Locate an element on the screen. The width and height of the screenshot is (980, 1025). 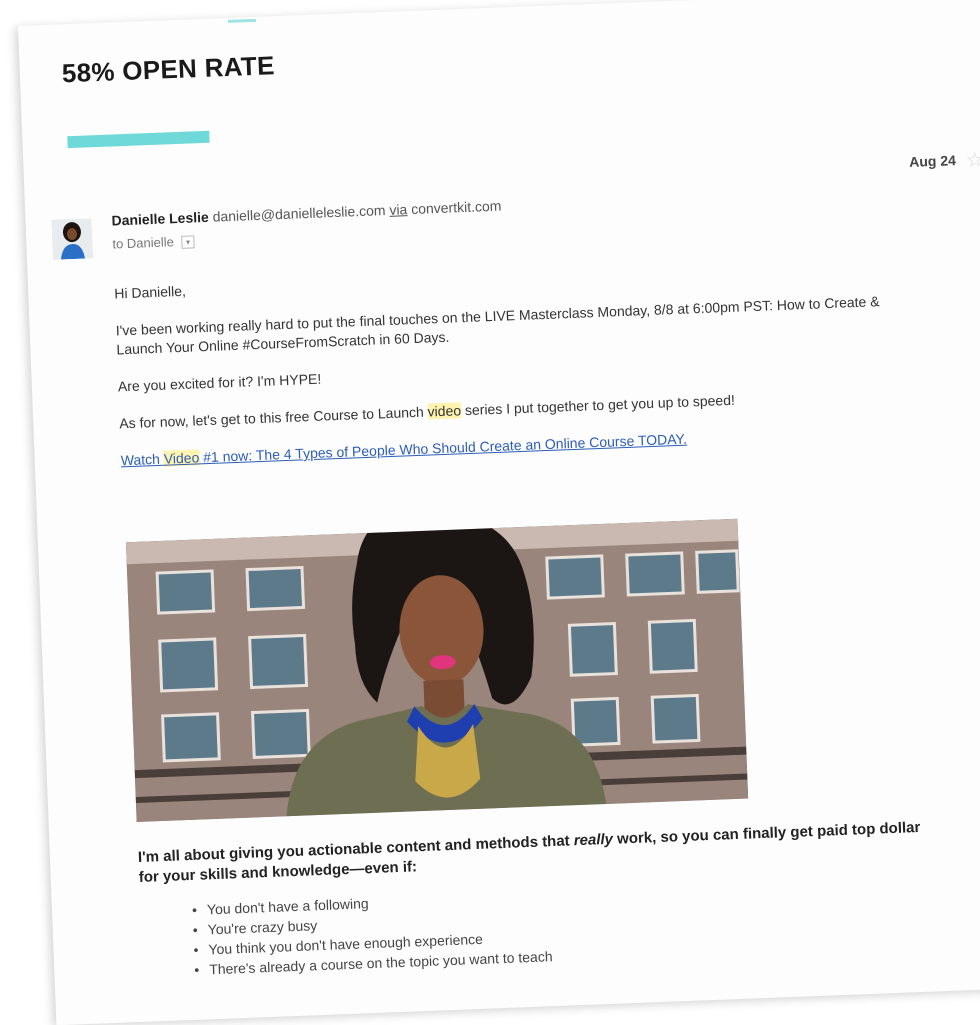
via-domain: convertkit.com is located at coordinates (456, 207).